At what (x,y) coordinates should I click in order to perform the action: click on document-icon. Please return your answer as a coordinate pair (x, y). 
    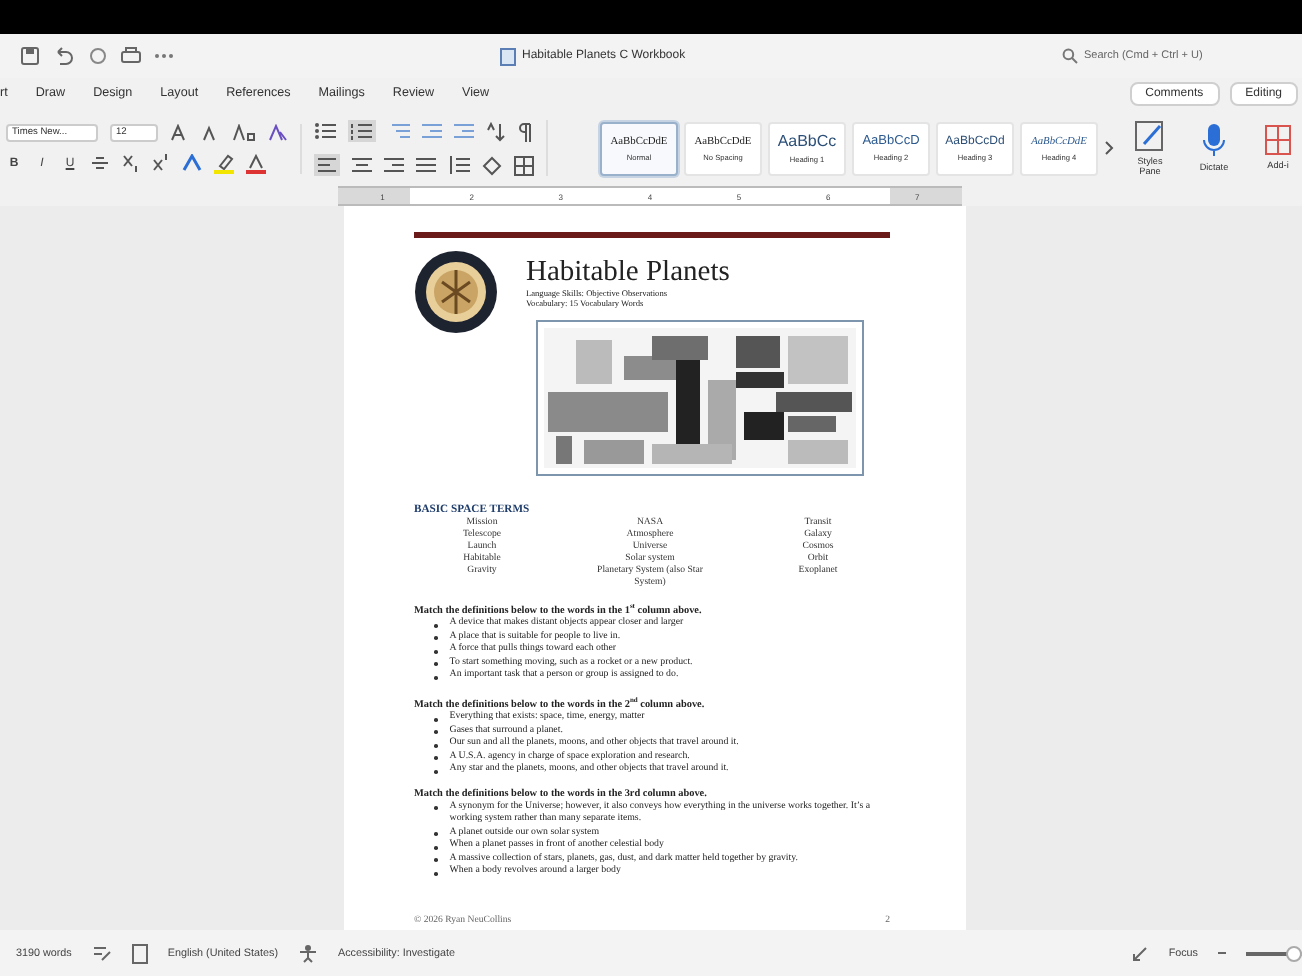
    Looking at the image, I should click on (508, 56).